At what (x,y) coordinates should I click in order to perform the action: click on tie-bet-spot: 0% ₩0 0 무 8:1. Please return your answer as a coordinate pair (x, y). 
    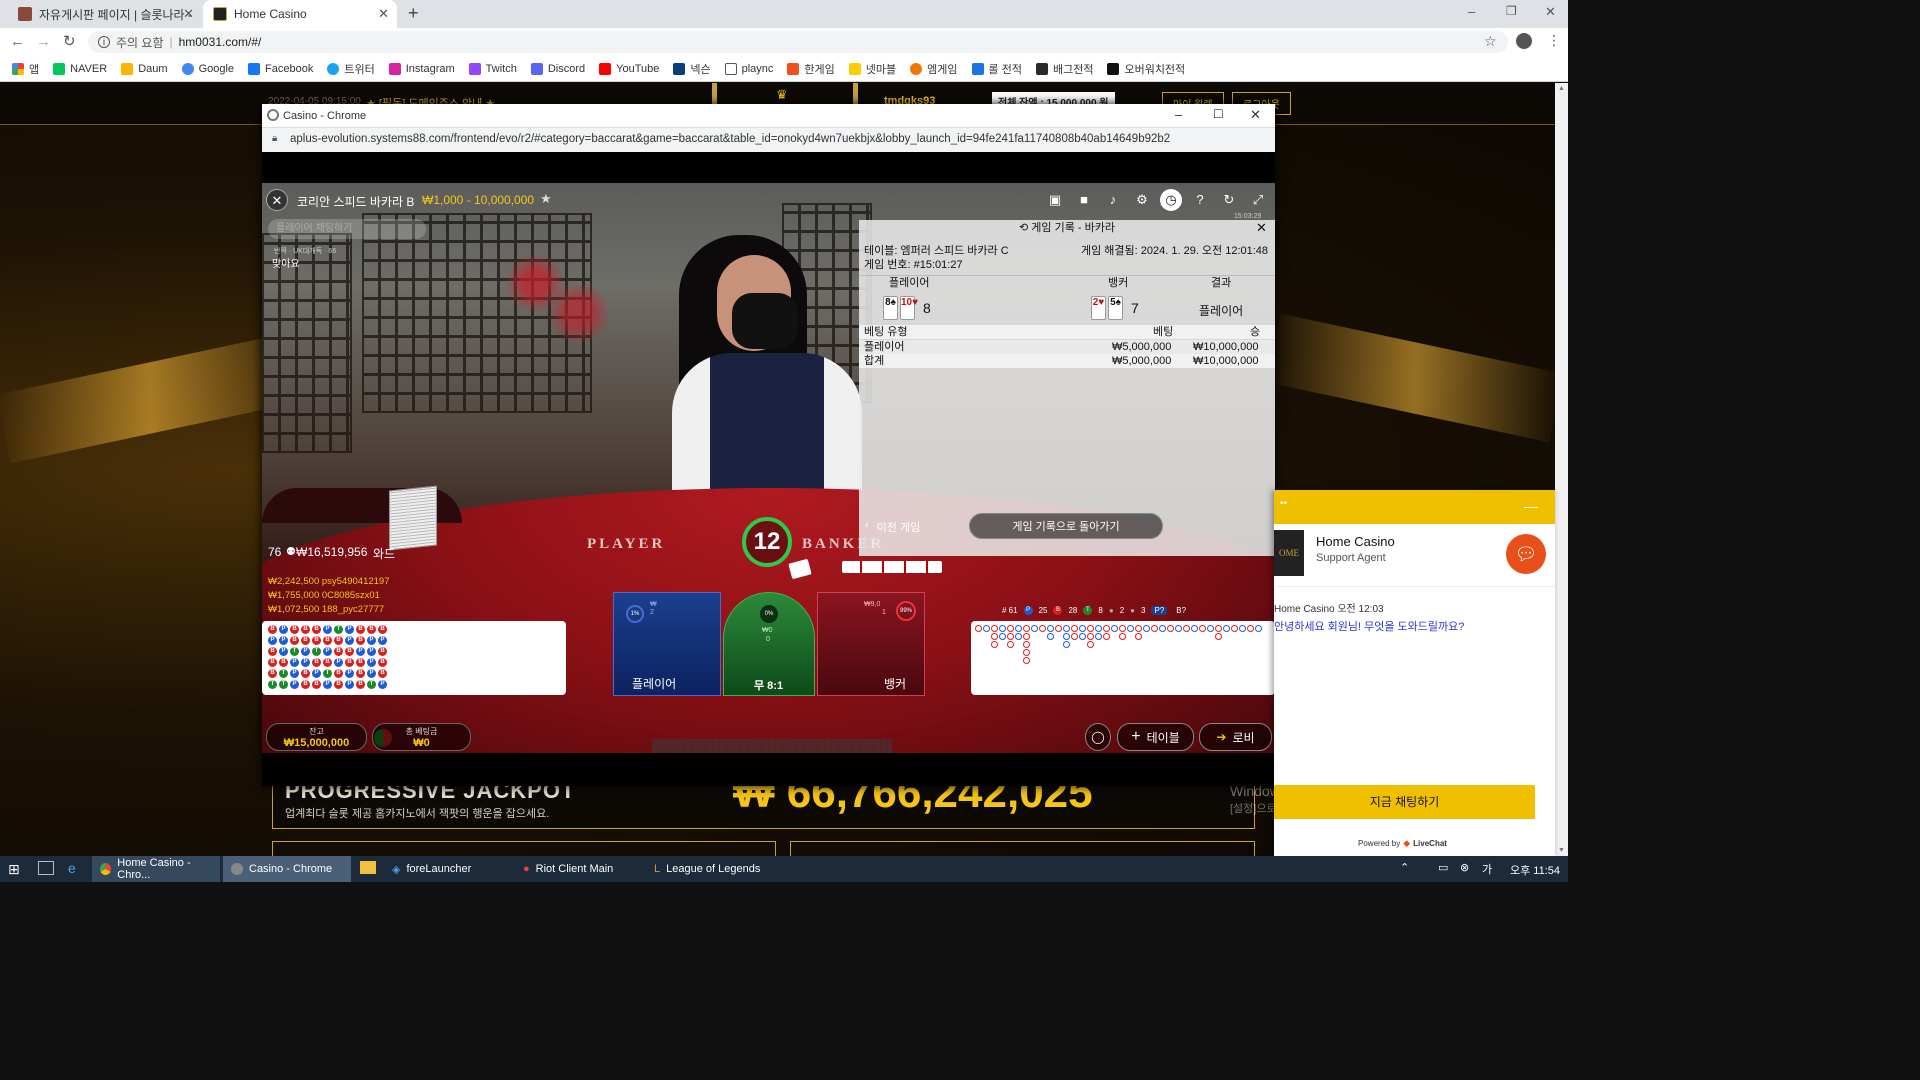
    Looking at the image, I should click on (769, 644).